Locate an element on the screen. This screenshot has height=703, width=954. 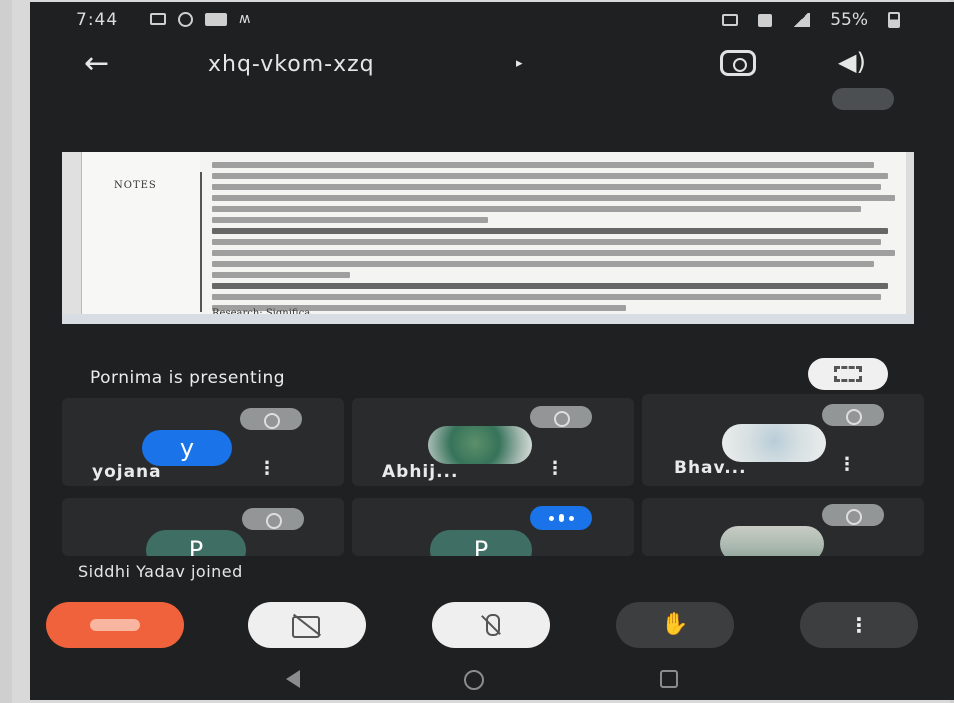
nfc-icon is located at coordinates (730, 20).